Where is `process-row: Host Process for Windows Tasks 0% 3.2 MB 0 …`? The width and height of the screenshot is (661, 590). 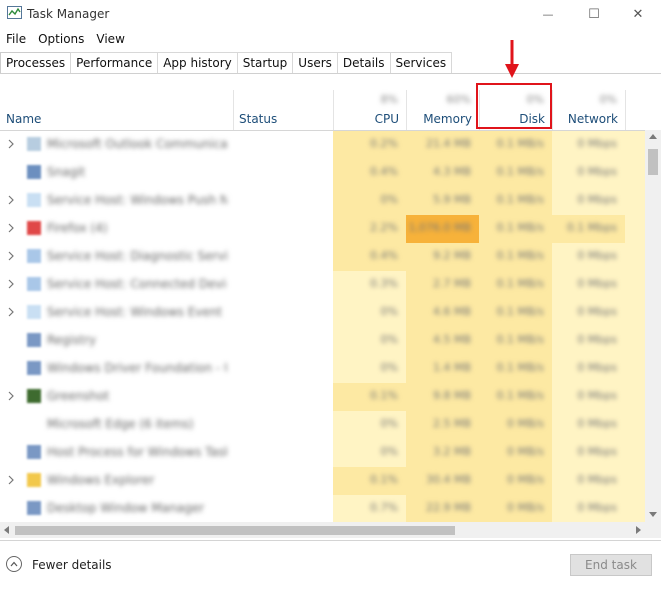 process-row: Host Process for Windows Tasks 0% 3.2 MB 0 … is located at coordinates (322, 453).